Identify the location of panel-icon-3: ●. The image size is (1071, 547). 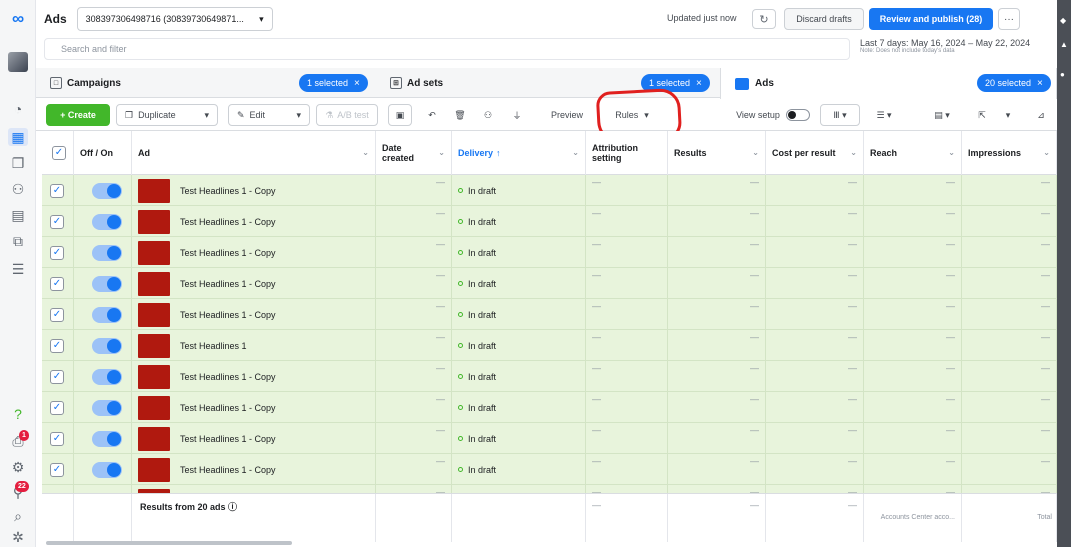
(1062, 74).